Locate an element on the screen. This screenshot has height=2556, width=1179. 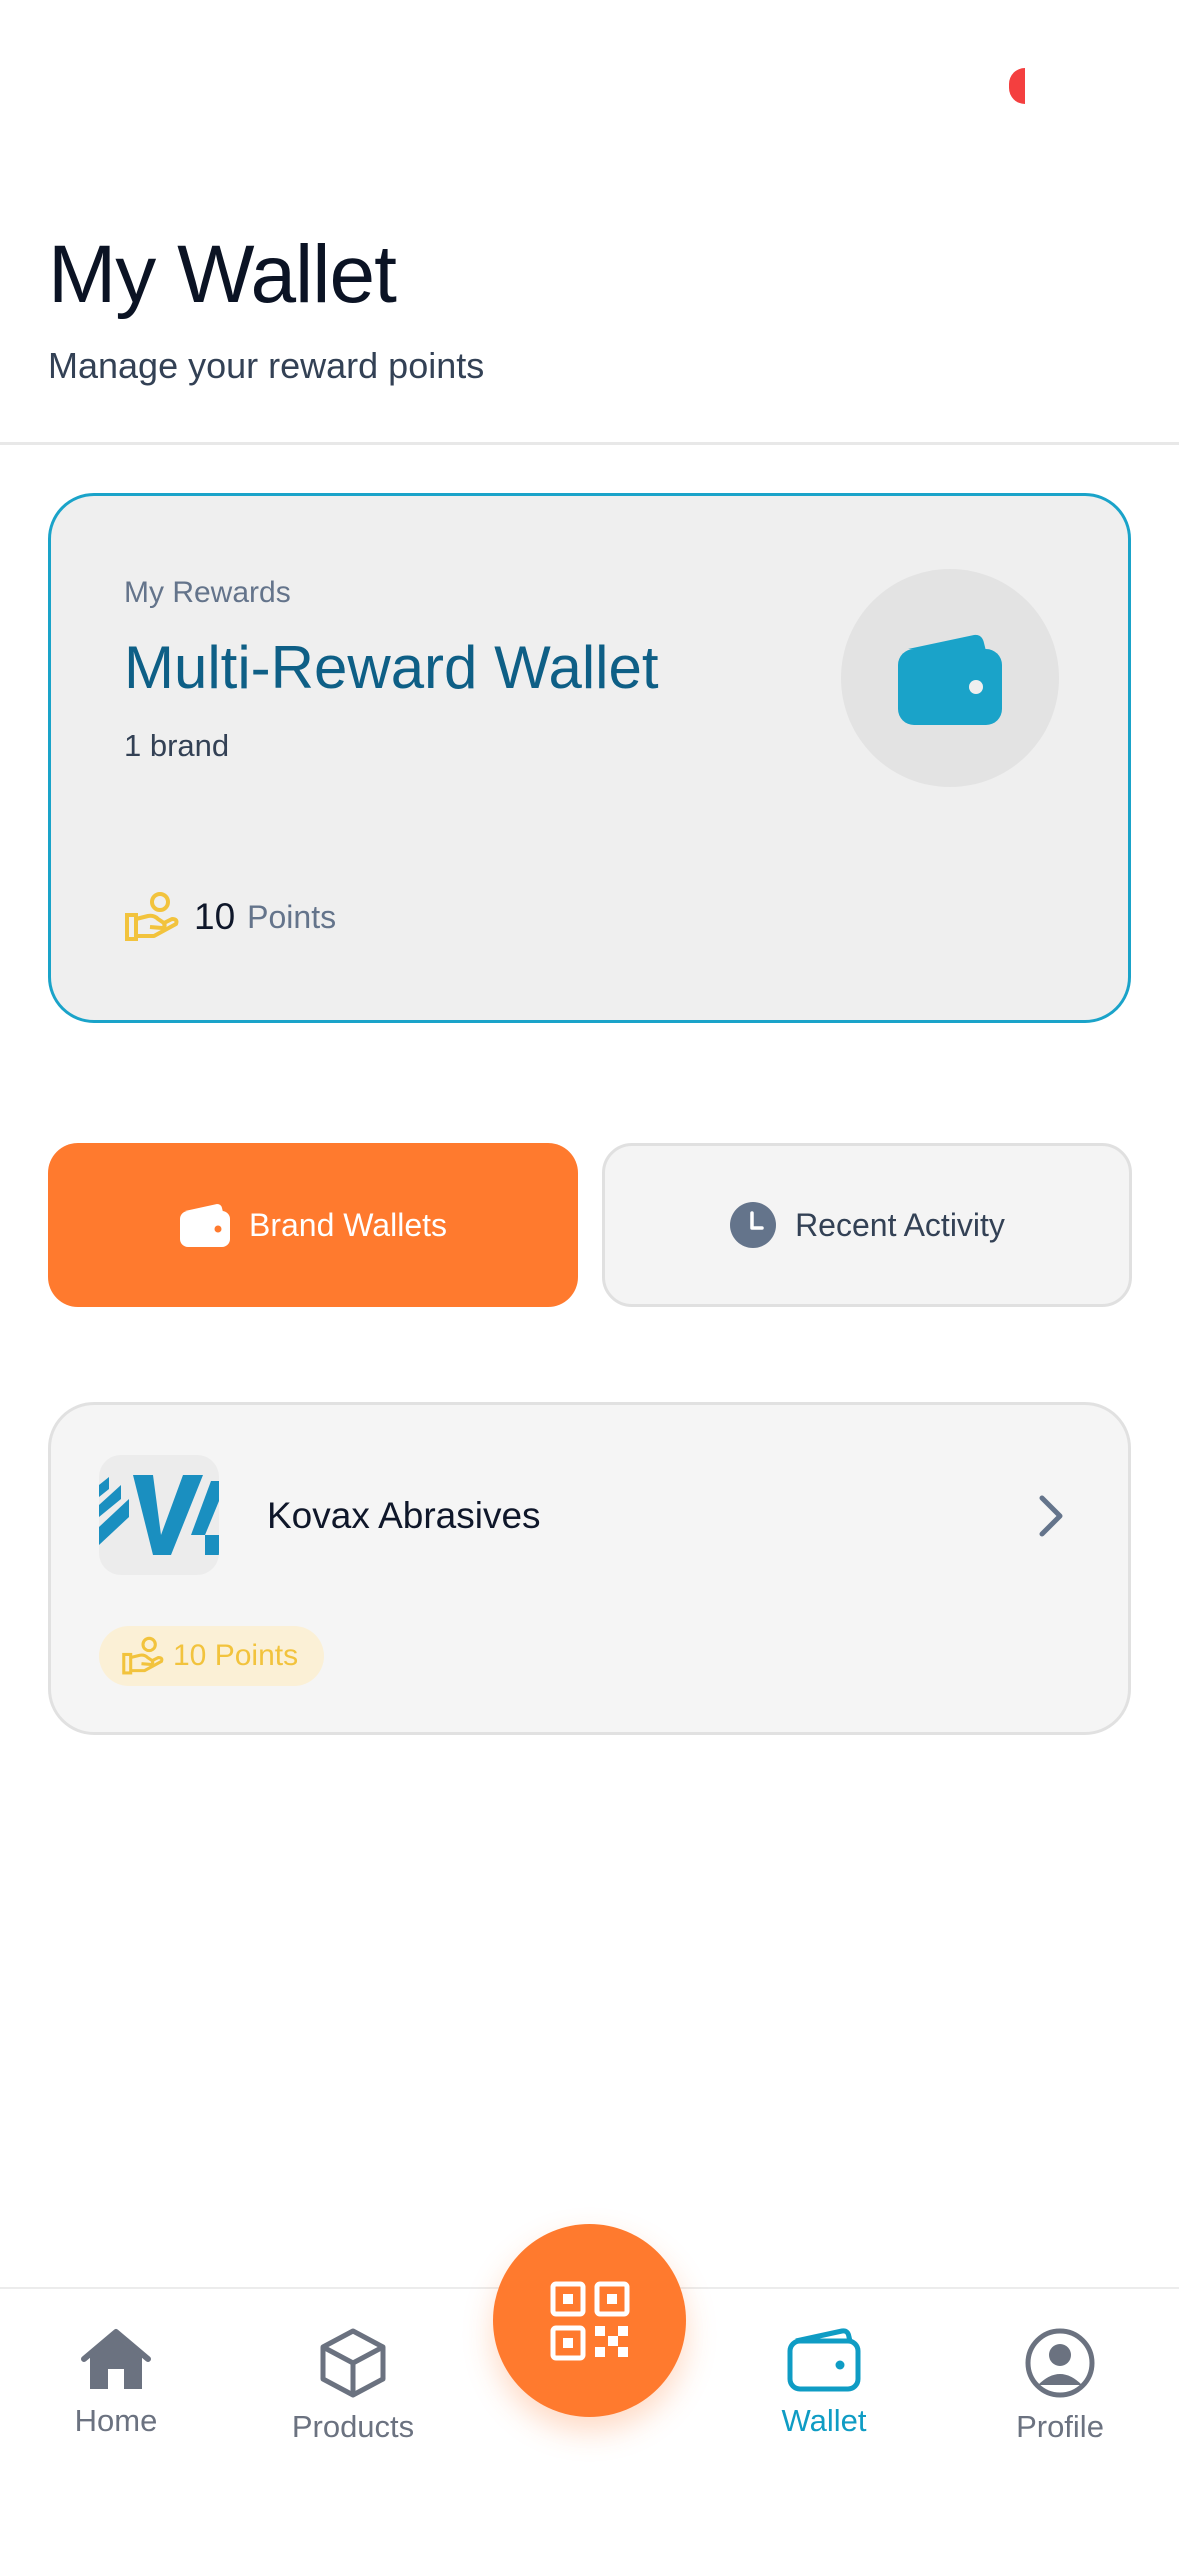
tab-brand-wallets-label: Brand Wallets is located at coordinates (348, 1224).